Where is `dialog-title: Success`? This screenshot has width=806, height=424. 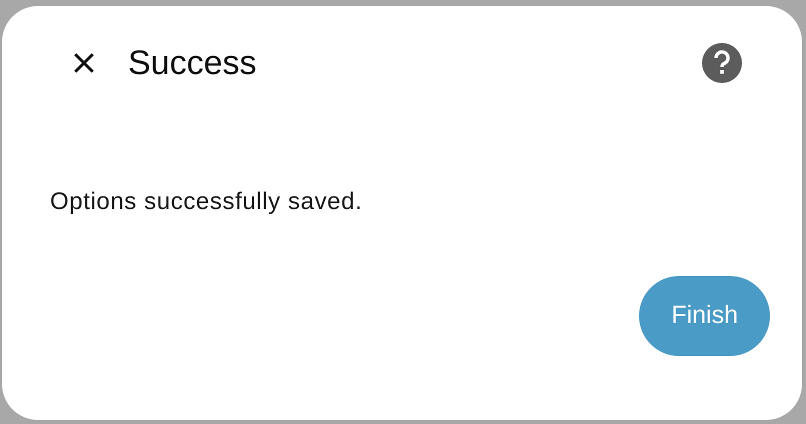 dialog-title: Success is located at coordinates (192, 63).